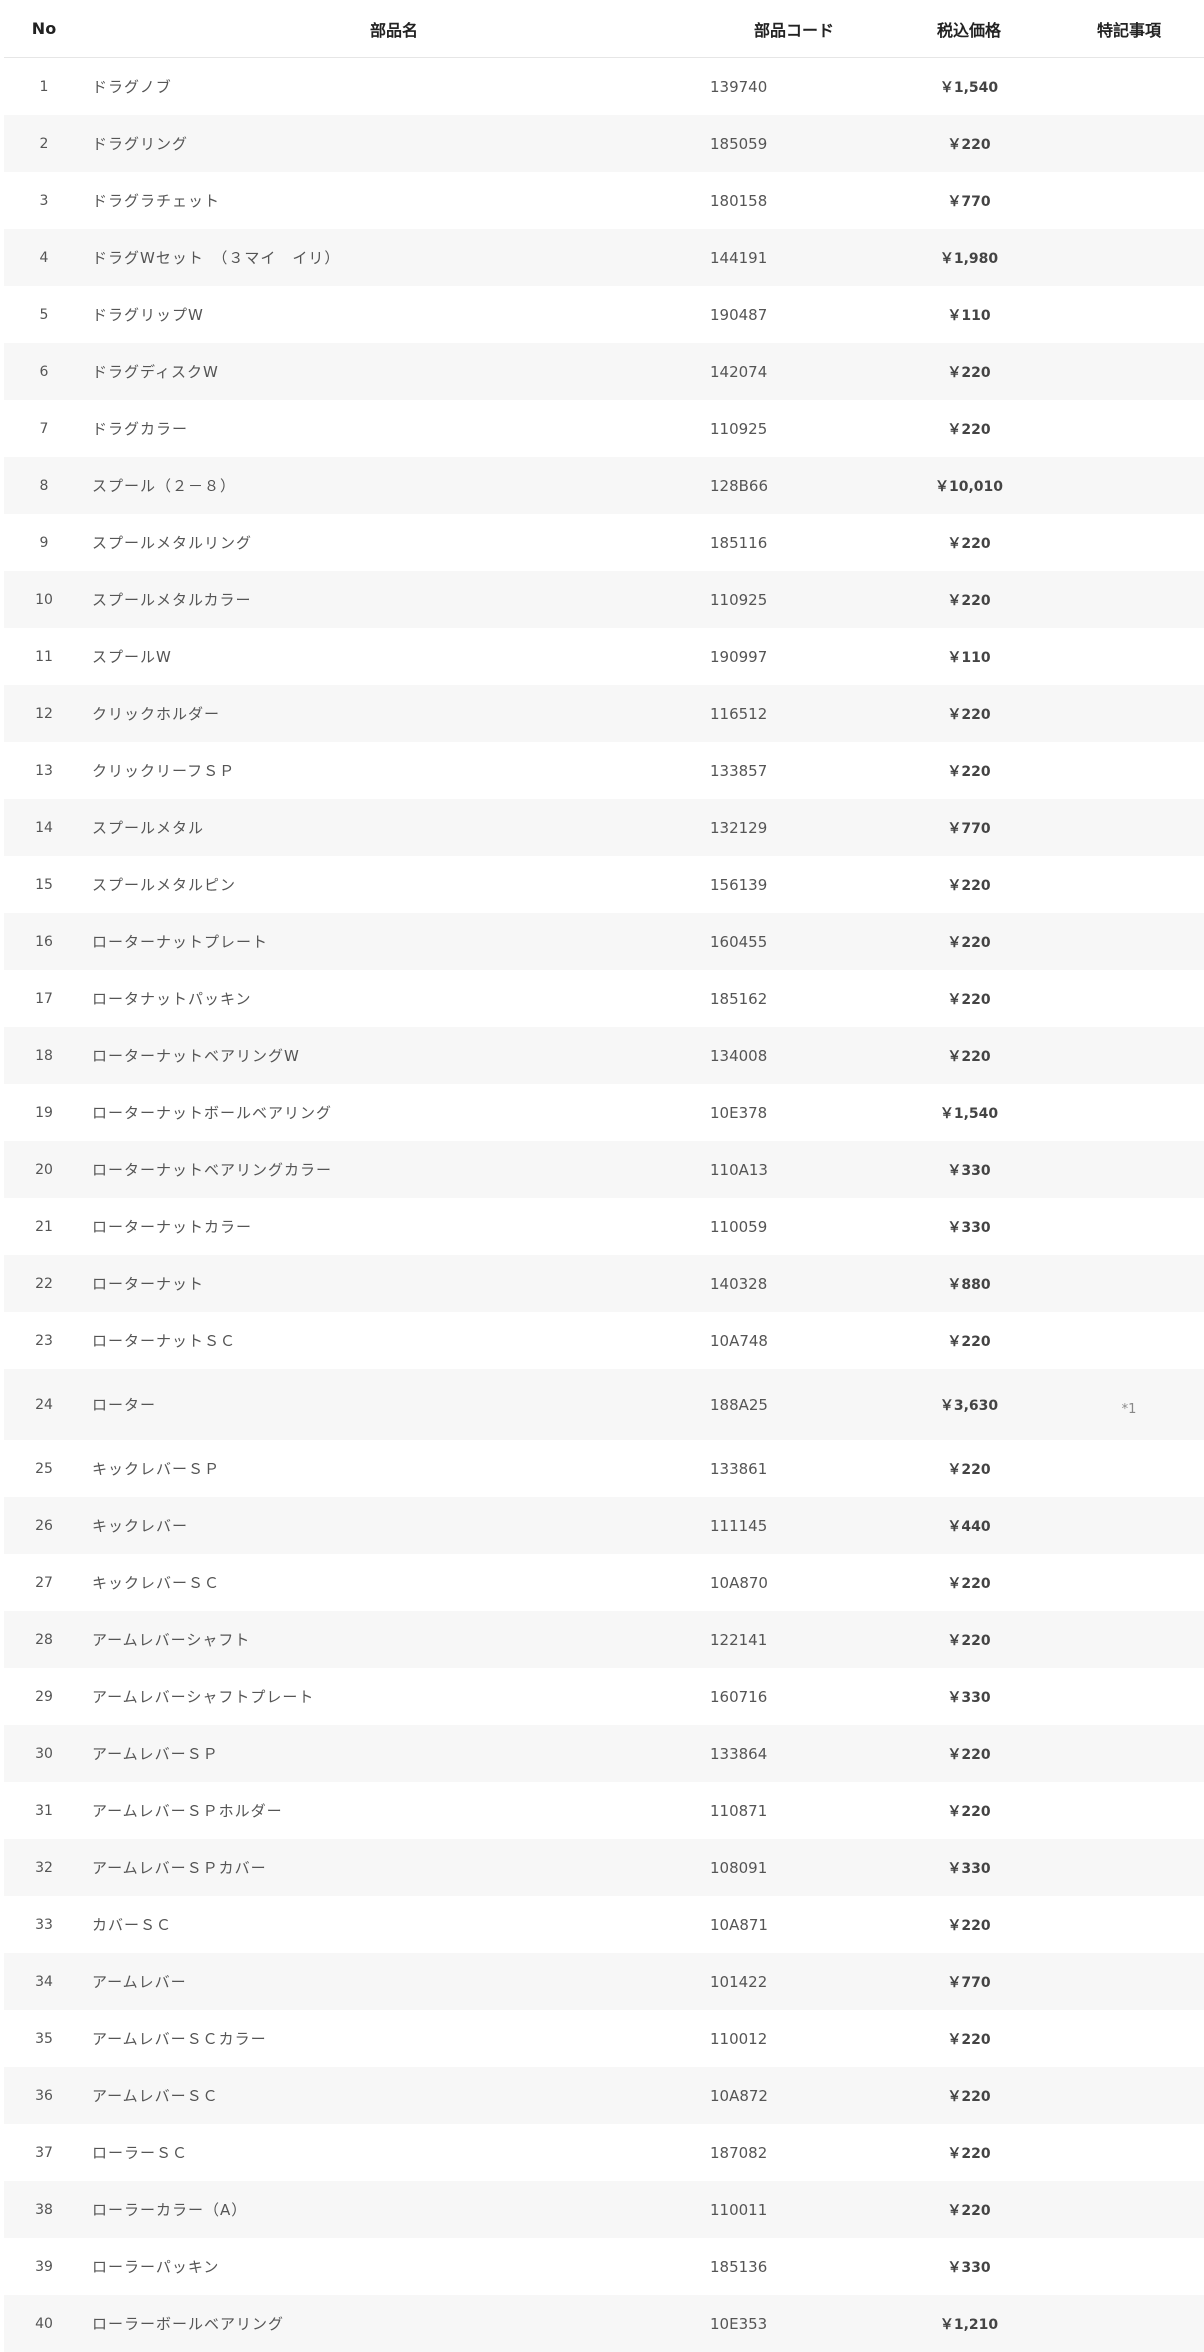 Image resolution: width=1204 pixels, height=2352 pixels. I want to click on row-no: 33, so click(44, 1924).